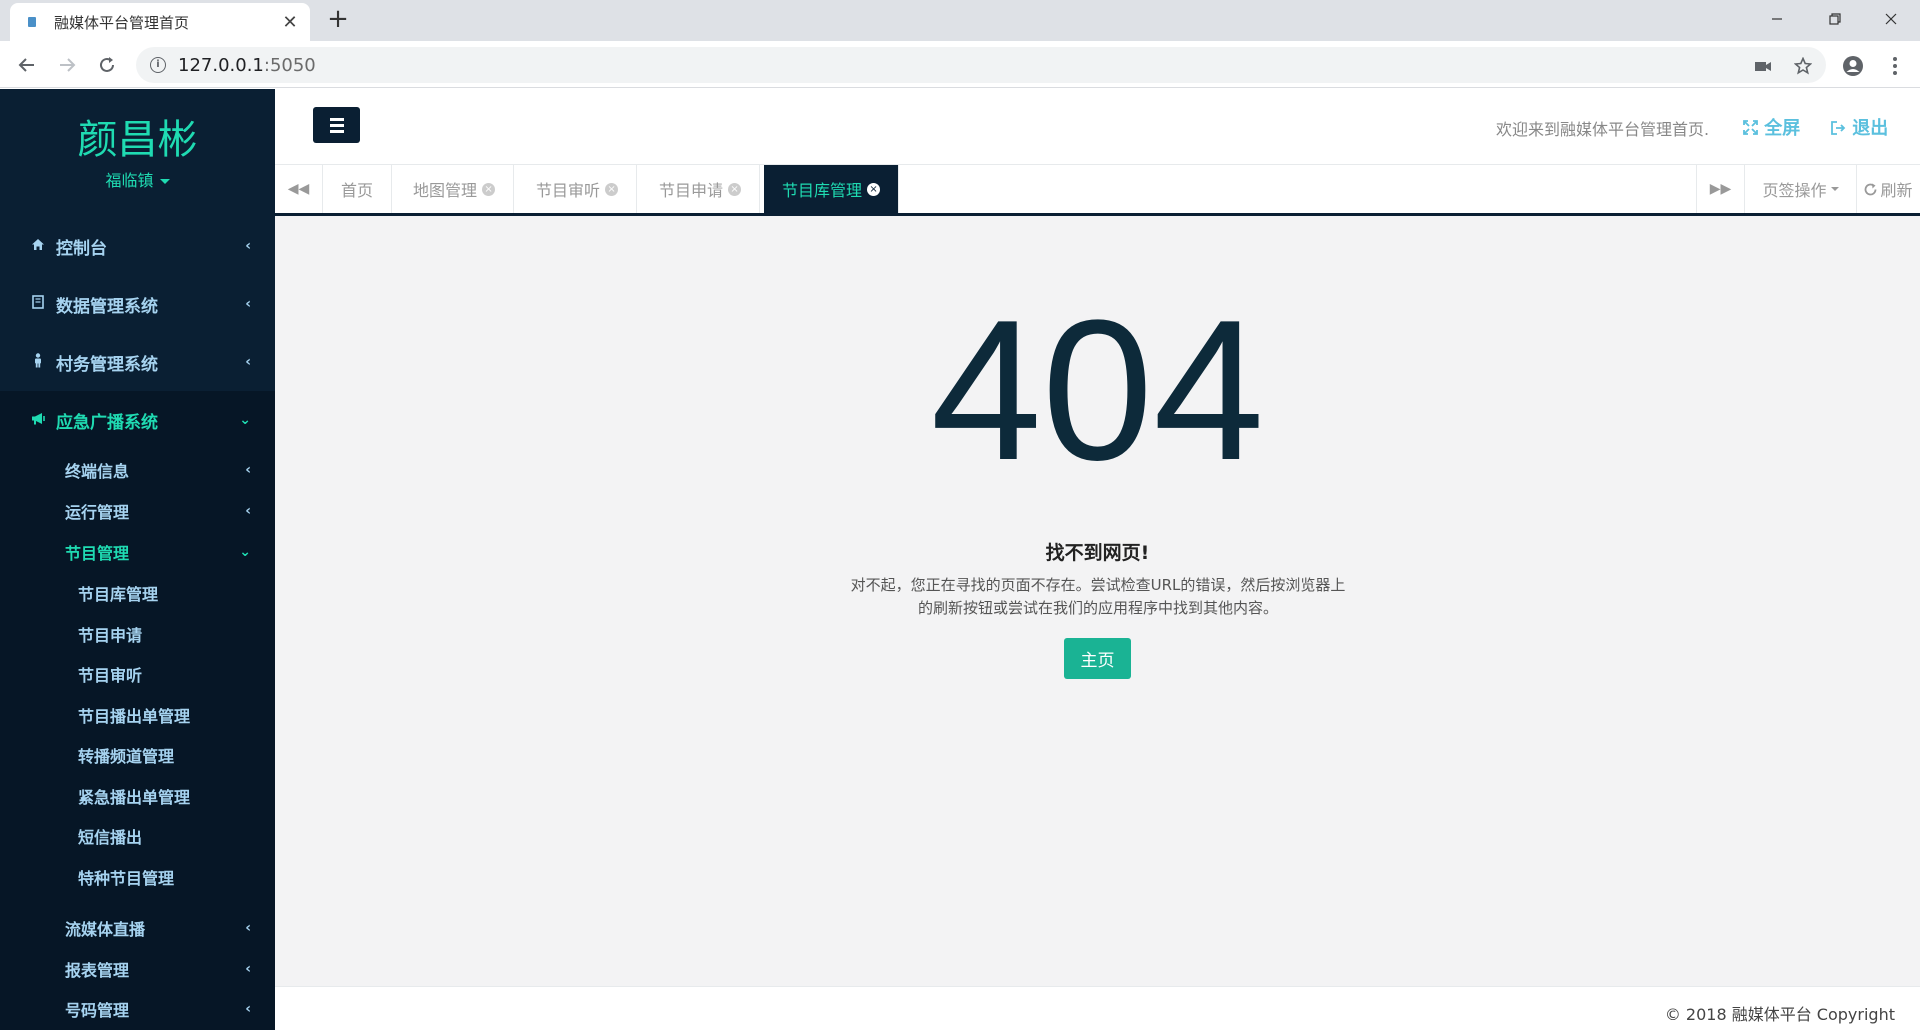 Image resolution: width=1920 pixels, height=1030 pixels. I want to click on tab-program-application: 节目申请 ×, so click(701, 189).